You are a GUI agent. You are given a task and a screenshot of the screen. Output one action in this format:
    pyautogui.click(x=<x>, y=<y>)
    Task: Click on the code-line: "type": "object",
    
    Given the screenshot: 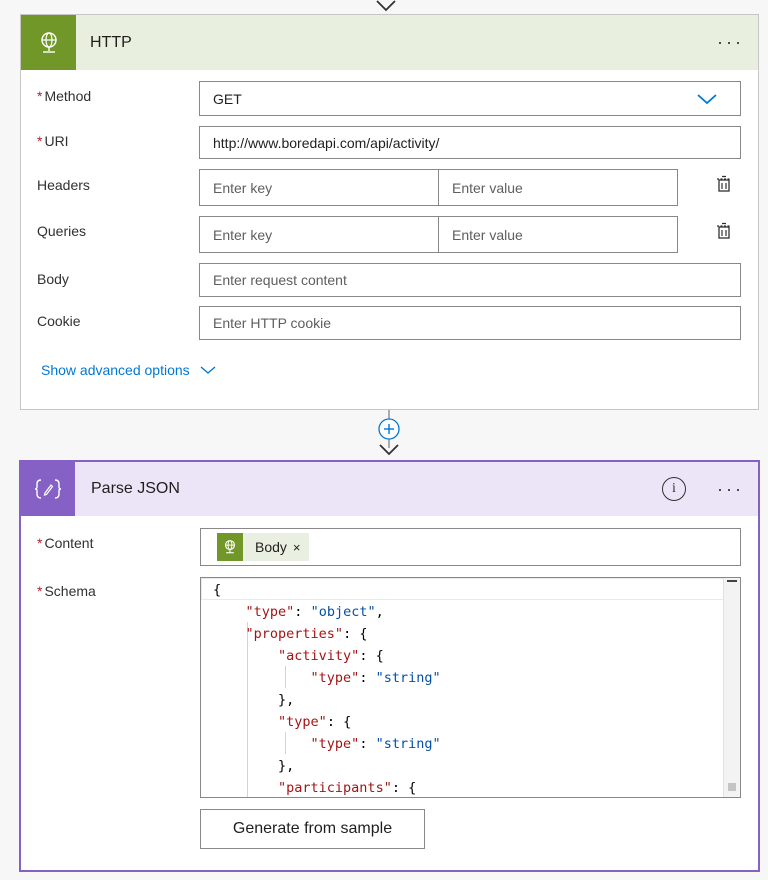 What is the action you would take?
    pyautogui.click(x=469, y=612)
    